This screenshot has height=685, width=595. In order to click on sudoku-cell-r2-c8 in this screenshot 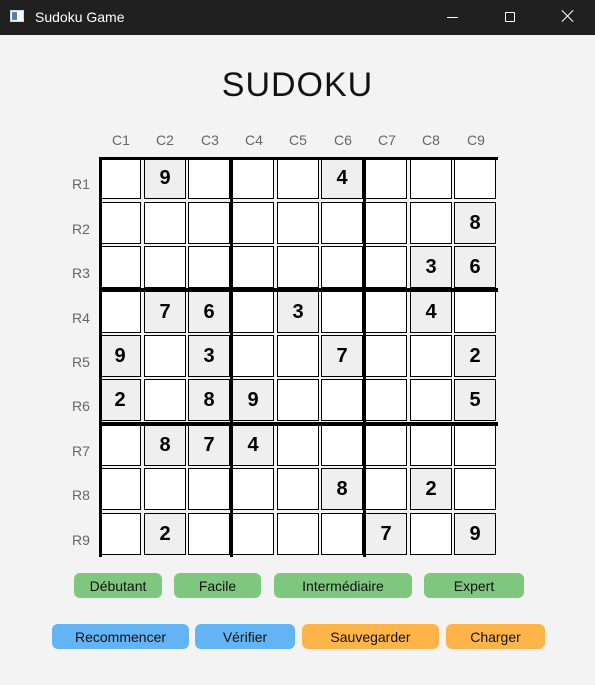, I will do `click(431, 223)`.